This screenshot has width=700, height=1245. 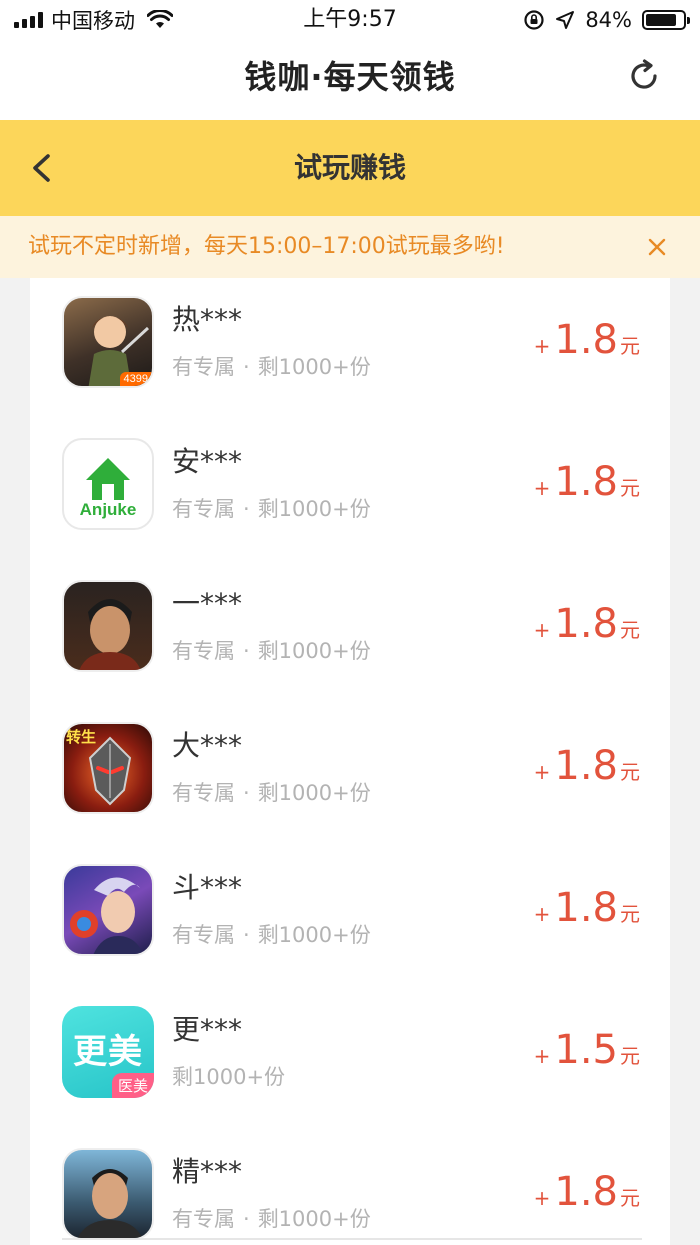 What do you see at coordinates (350, 1067) in the screenshot?
I see `list-item: 更美 医美 更*** 剩1000+份 +1.5 元` at bounding box center [350, 1067].